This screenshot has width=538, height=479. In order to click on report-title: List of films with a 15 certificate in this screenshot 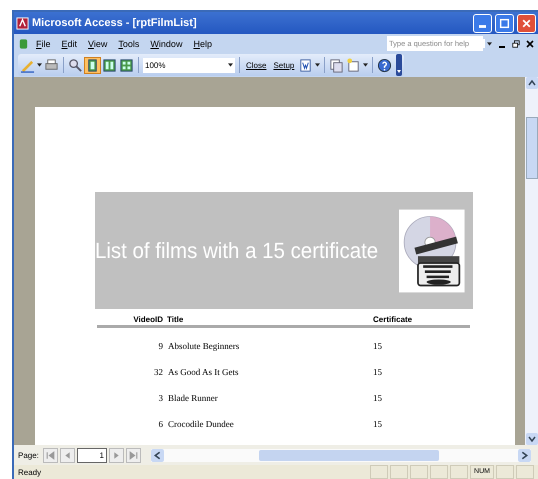, I will do `click(236, 251)`.